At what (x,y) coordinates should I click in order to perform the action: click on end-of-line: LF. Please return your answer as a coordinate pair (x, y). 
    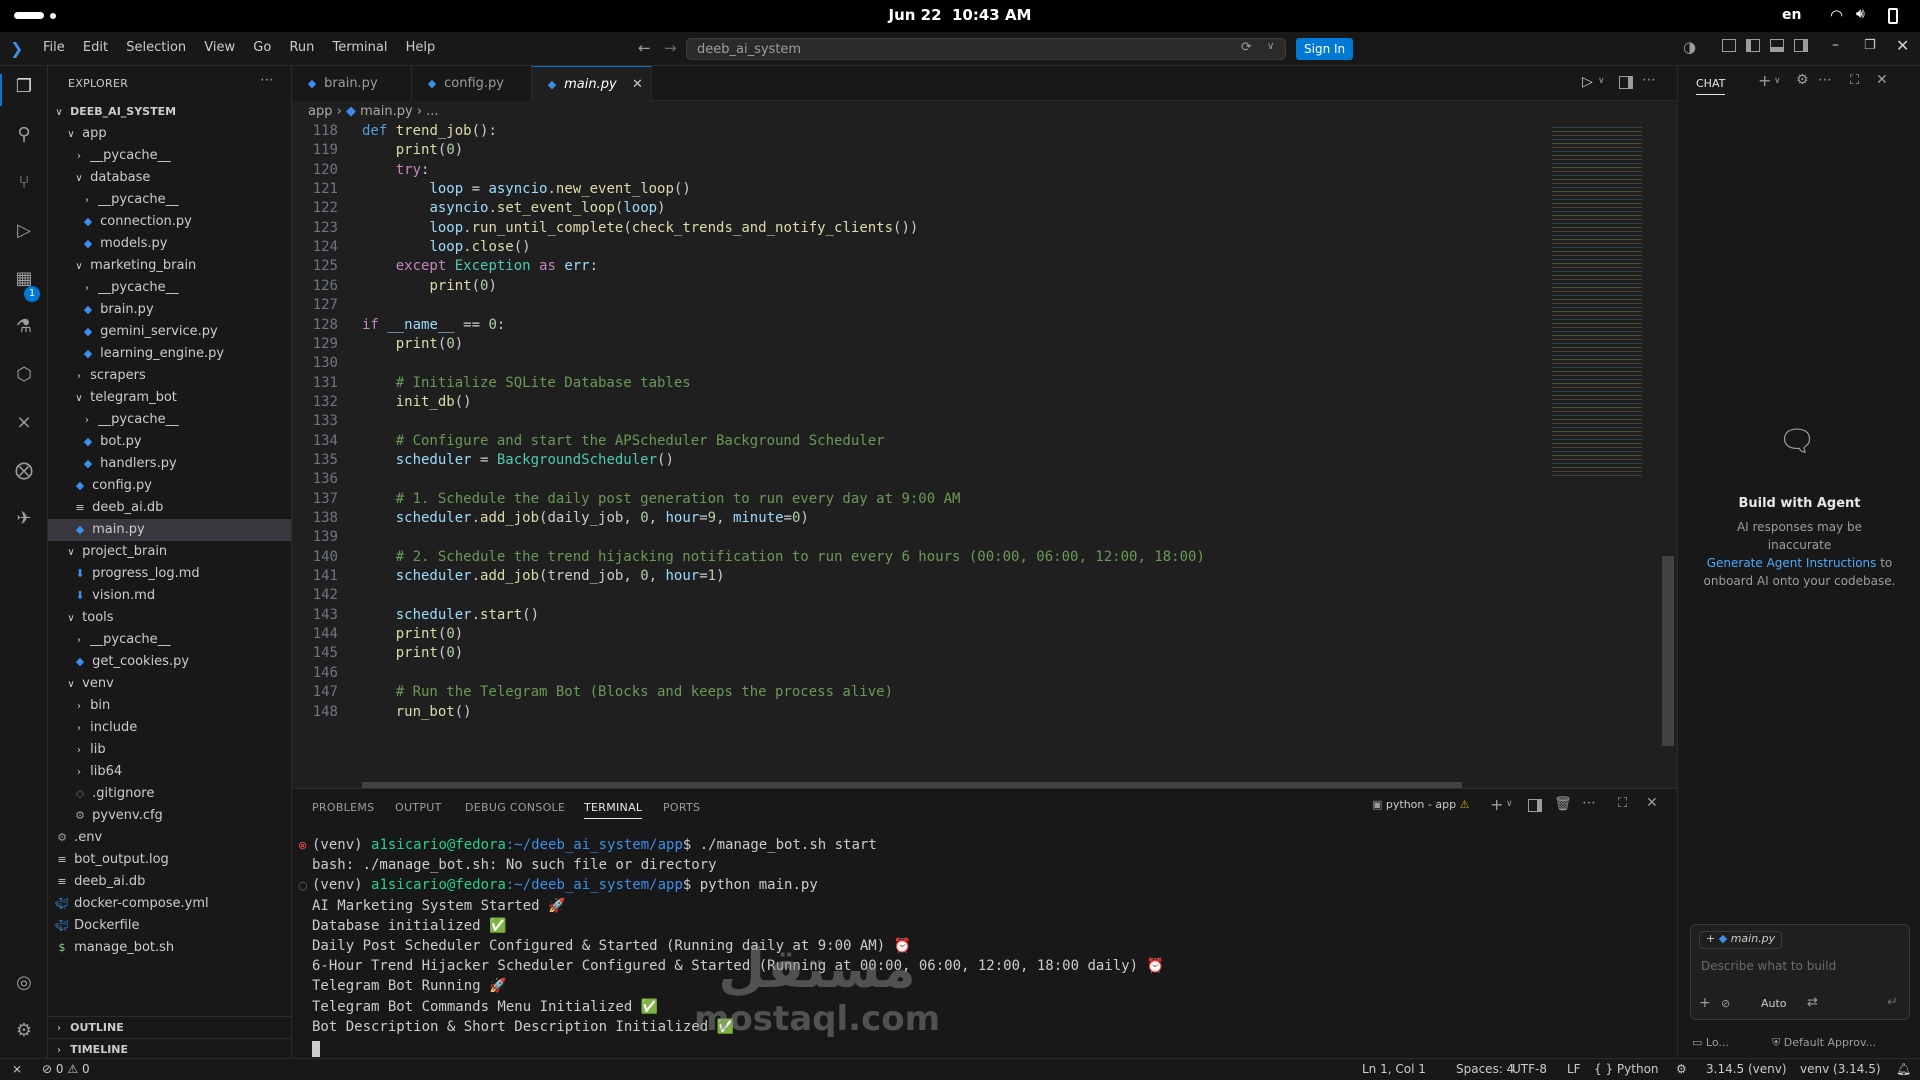
    Looking at the image, I should click on (1574, 1069).